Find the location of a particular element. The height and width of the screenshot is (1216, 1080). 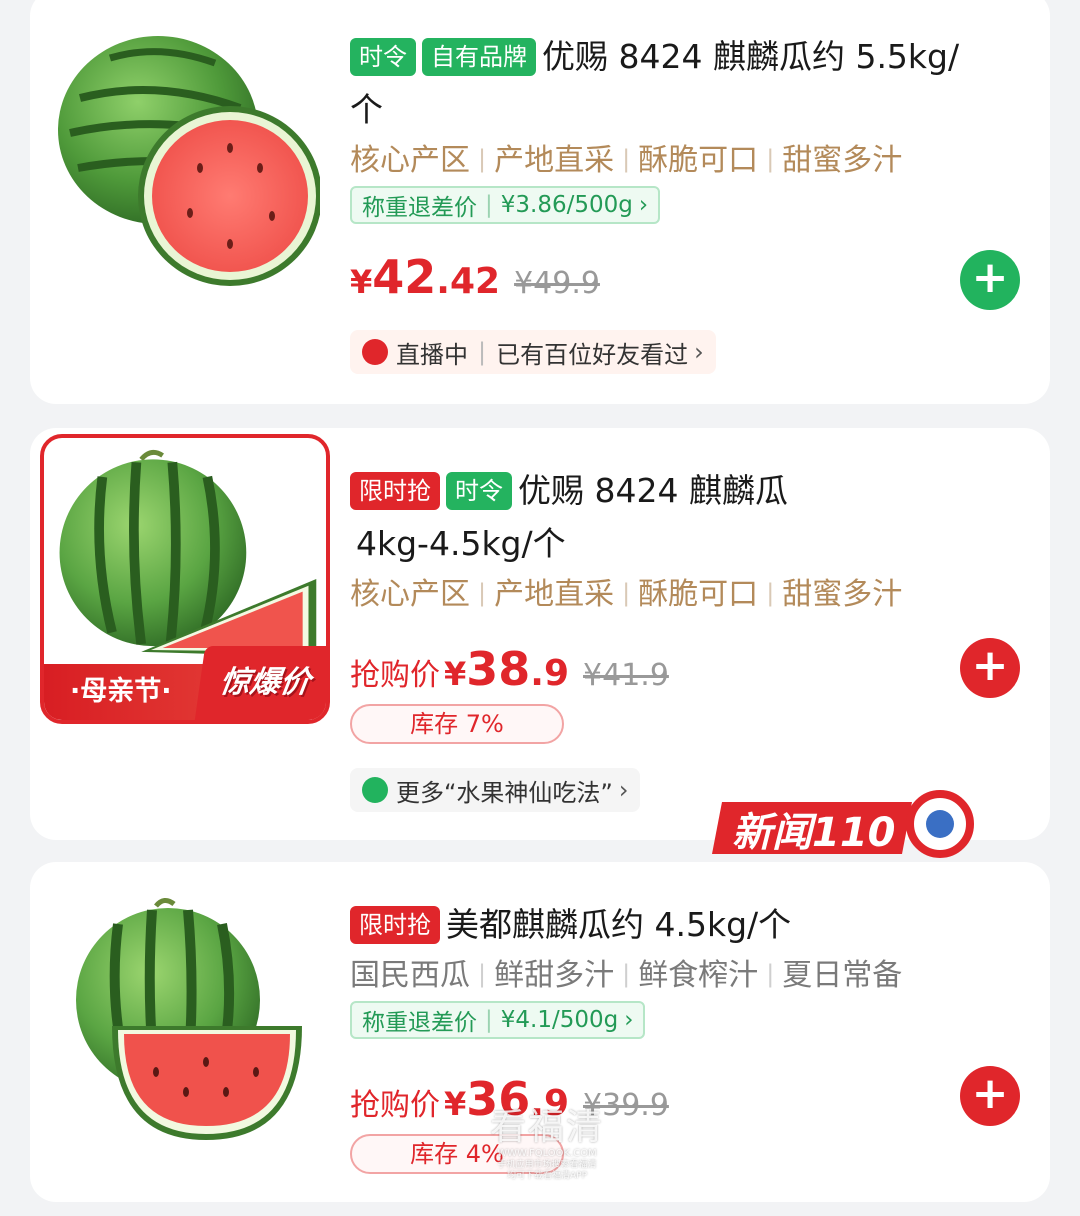

logo-sub: NEWS 110 is located at coordinates (840, 866).